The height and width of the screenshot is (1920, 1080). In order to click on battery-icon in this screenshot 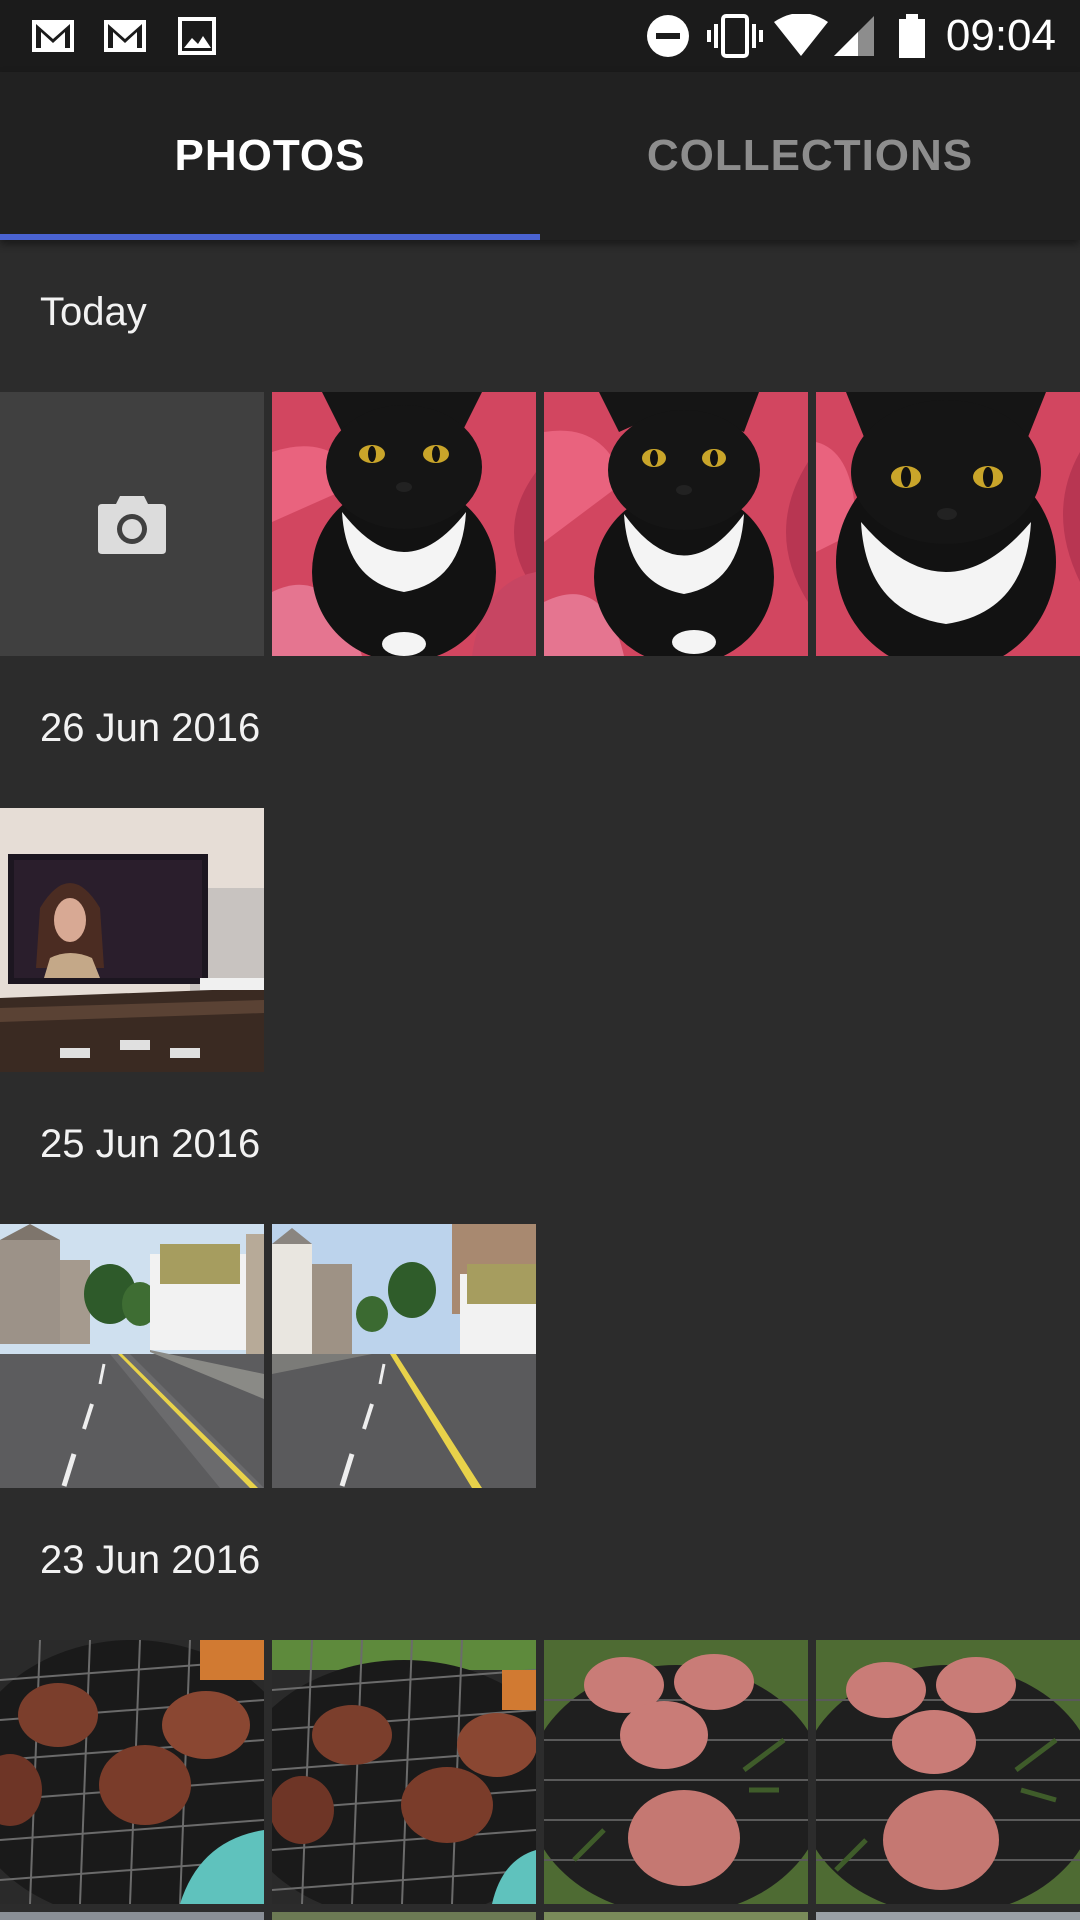, I will do `click(912, 36)`.